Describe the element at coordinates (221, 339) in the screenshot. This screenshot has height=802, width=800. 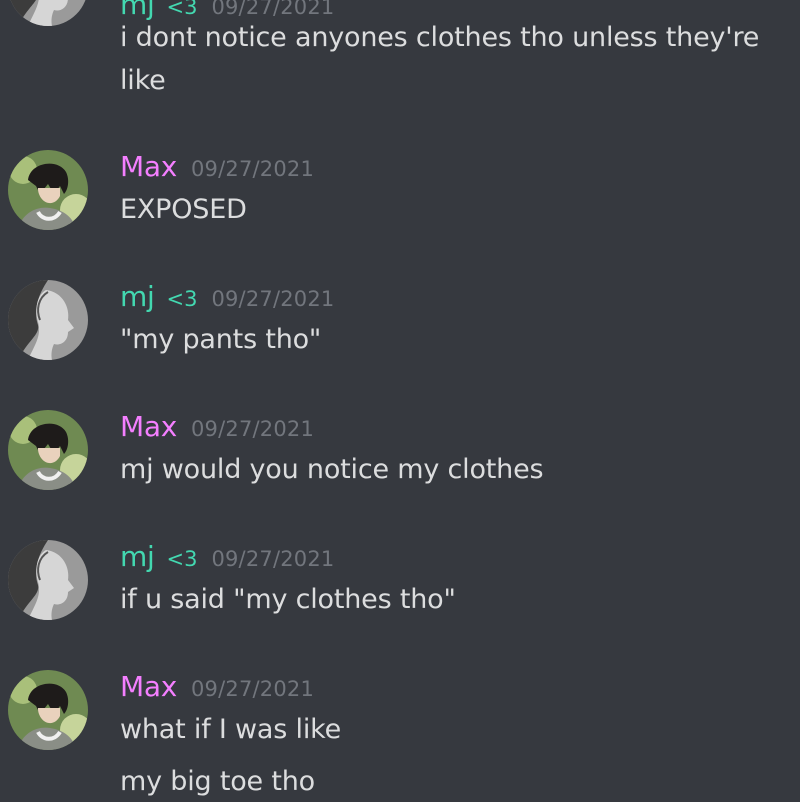
I see `message-content: "my pants tho"` at that location.